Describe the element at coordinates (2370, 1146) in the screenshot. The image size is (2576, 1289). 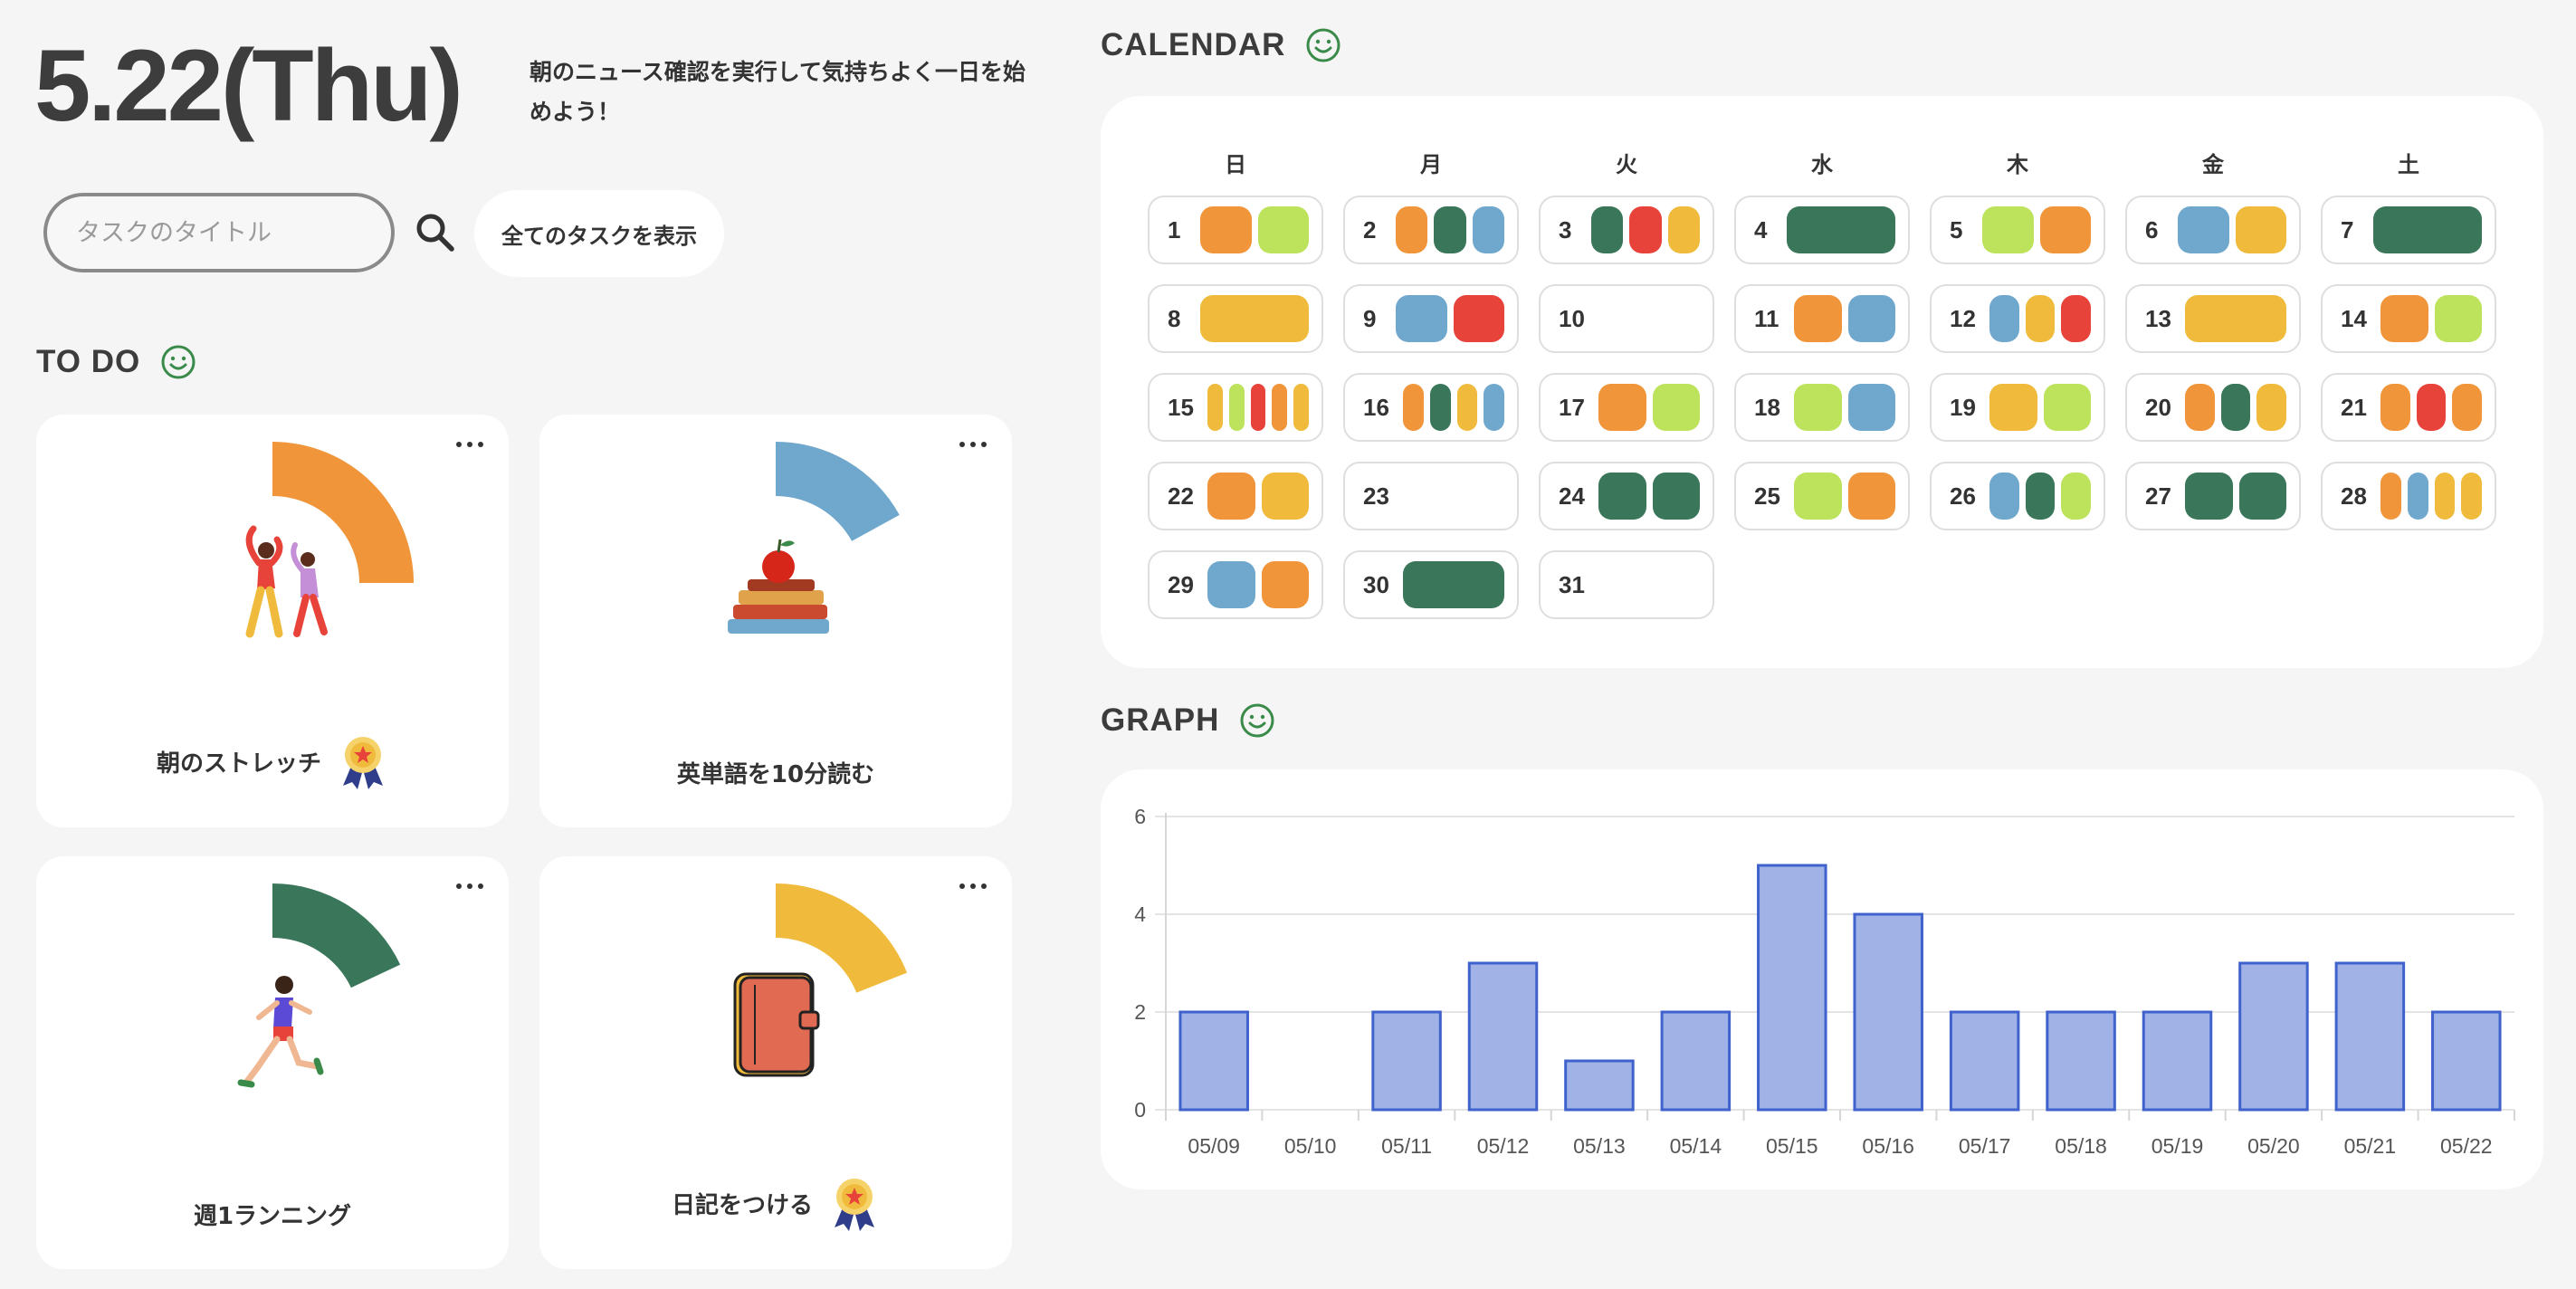
I see `x-tick-label: 05/21` at that location.